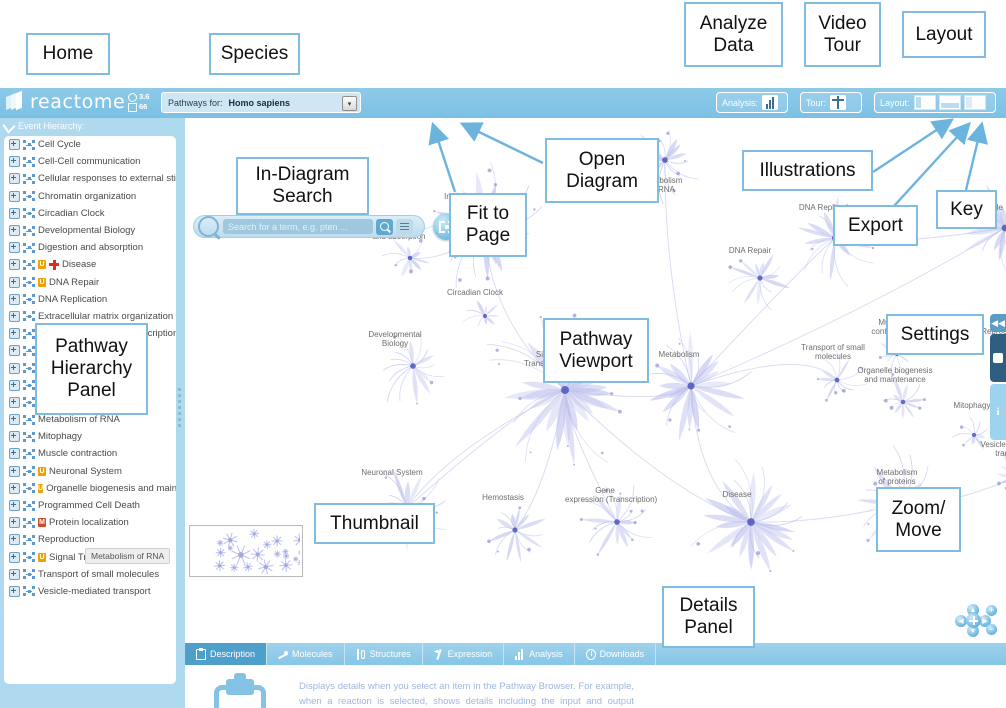 This screenshot has width=1006, height=708. What do you see at coordinates (90, 213) in the screenshot?
I see `hierarchy-item: Circadian Clock` at bounding box center [90, 213].